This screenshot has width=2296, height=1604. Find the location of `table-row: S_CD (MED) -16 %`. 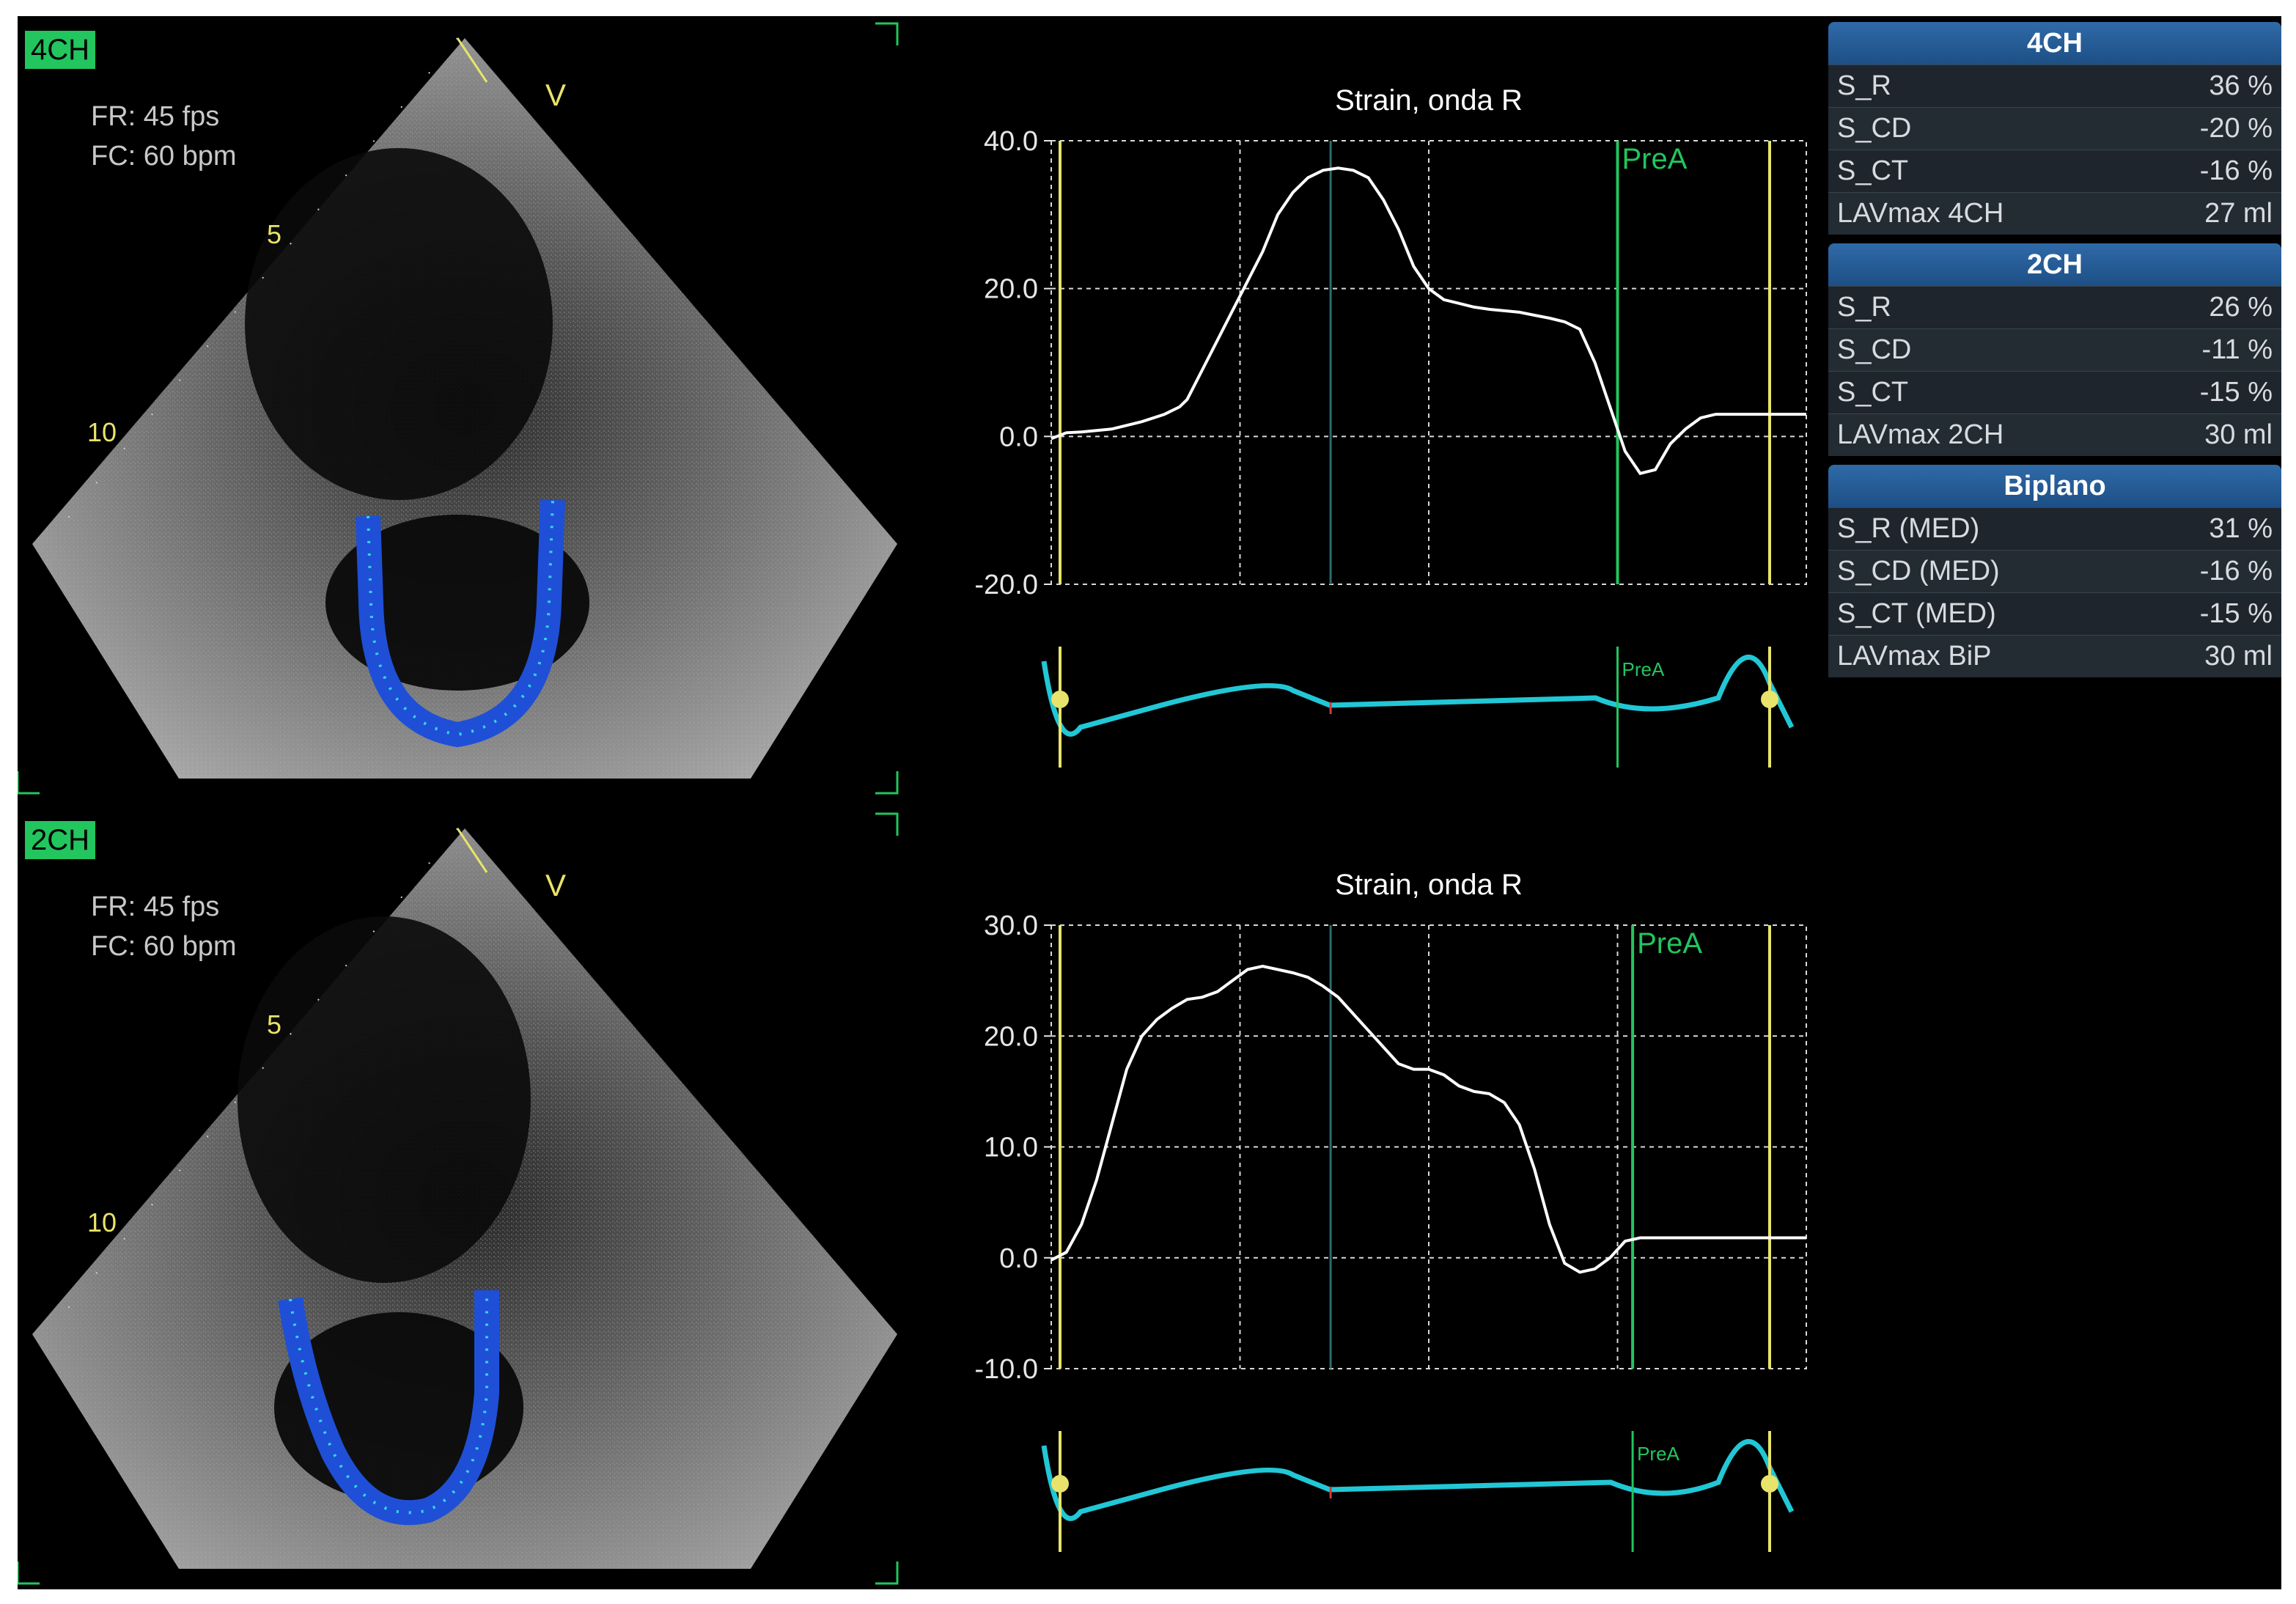

table-row: S_CD (MED) -16 % is located at coordinates (2054, 571).